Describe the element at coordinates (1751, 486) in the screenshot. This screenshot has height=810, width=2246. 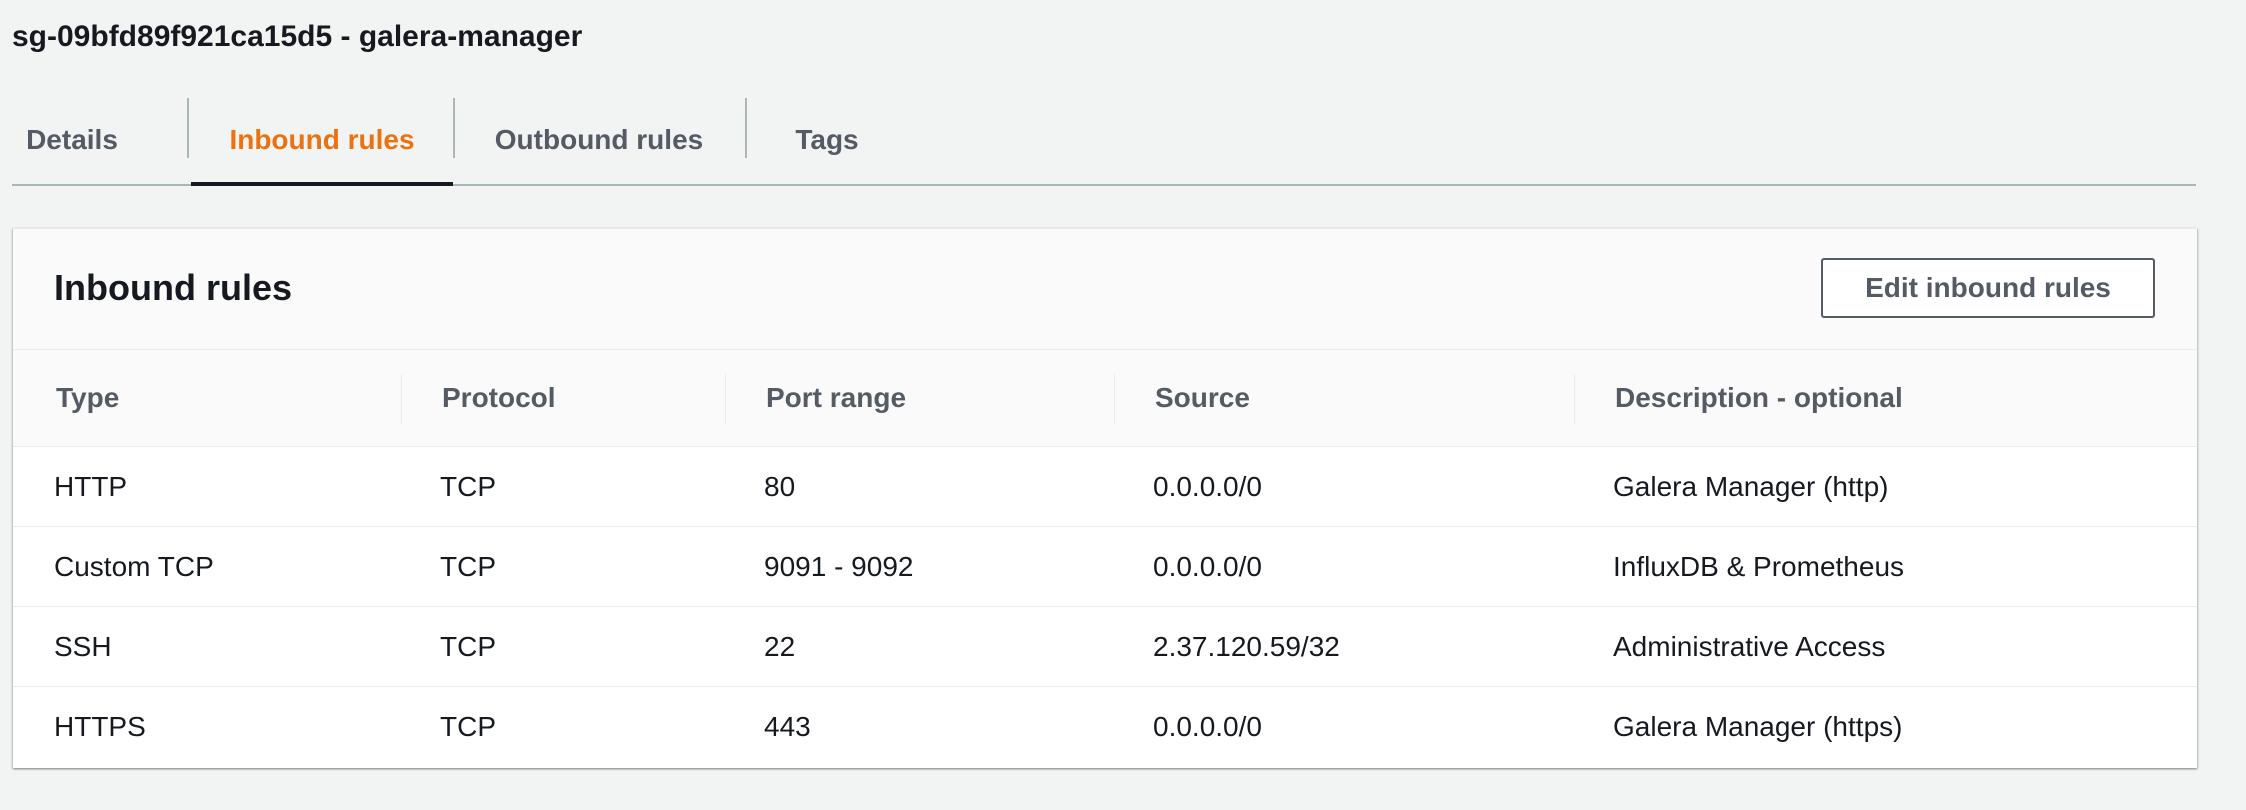
I see `cell-description: Galera Manager (http)` at that location.